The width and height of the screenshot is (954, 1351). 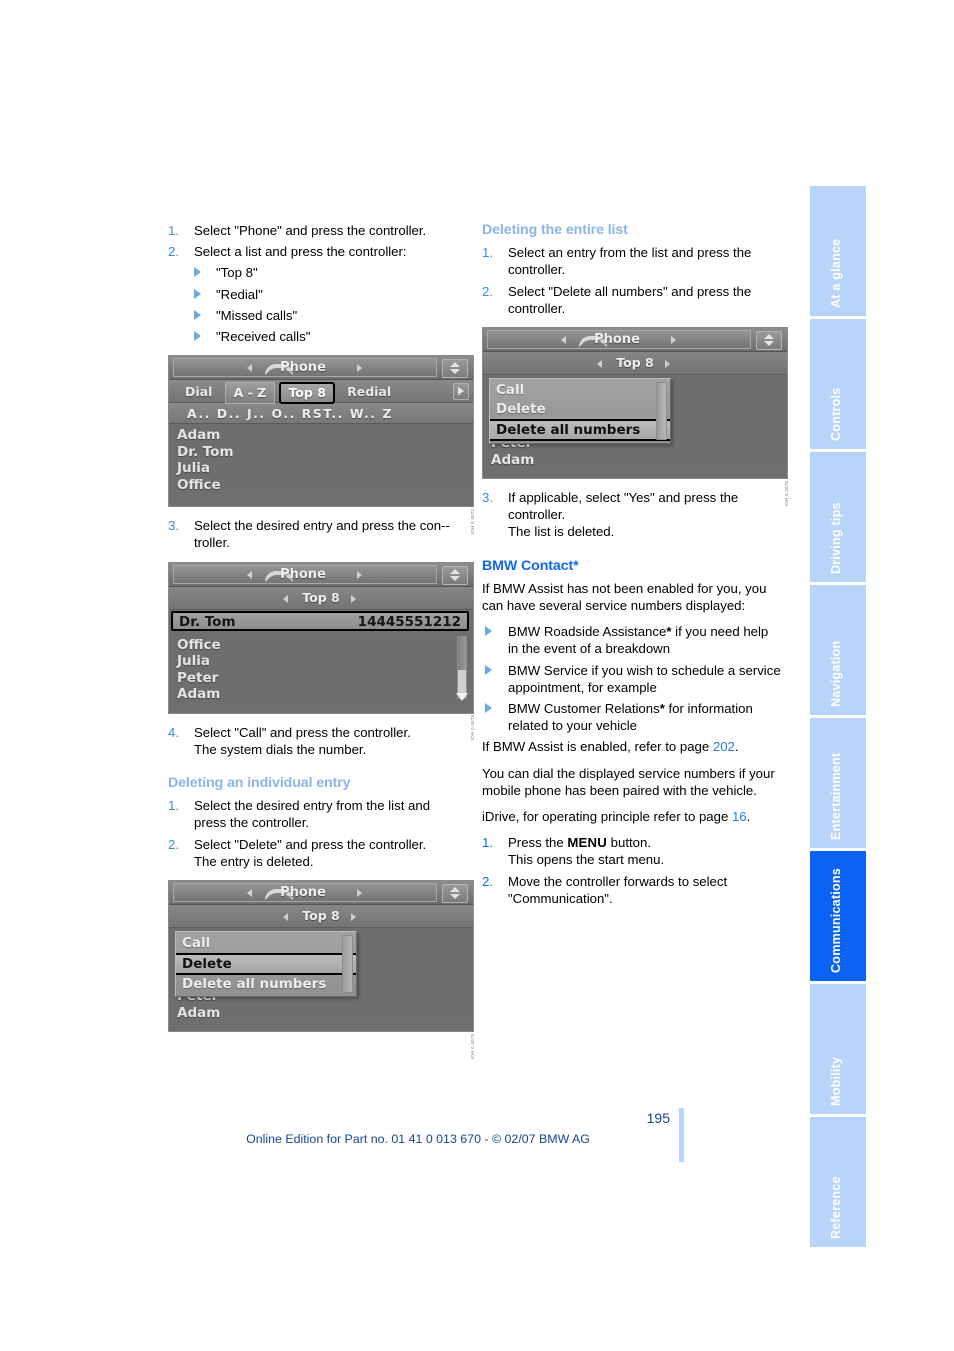 I want to click on heading-delete-entire-list: Deleting the entire list, so click(x=555, y=230).